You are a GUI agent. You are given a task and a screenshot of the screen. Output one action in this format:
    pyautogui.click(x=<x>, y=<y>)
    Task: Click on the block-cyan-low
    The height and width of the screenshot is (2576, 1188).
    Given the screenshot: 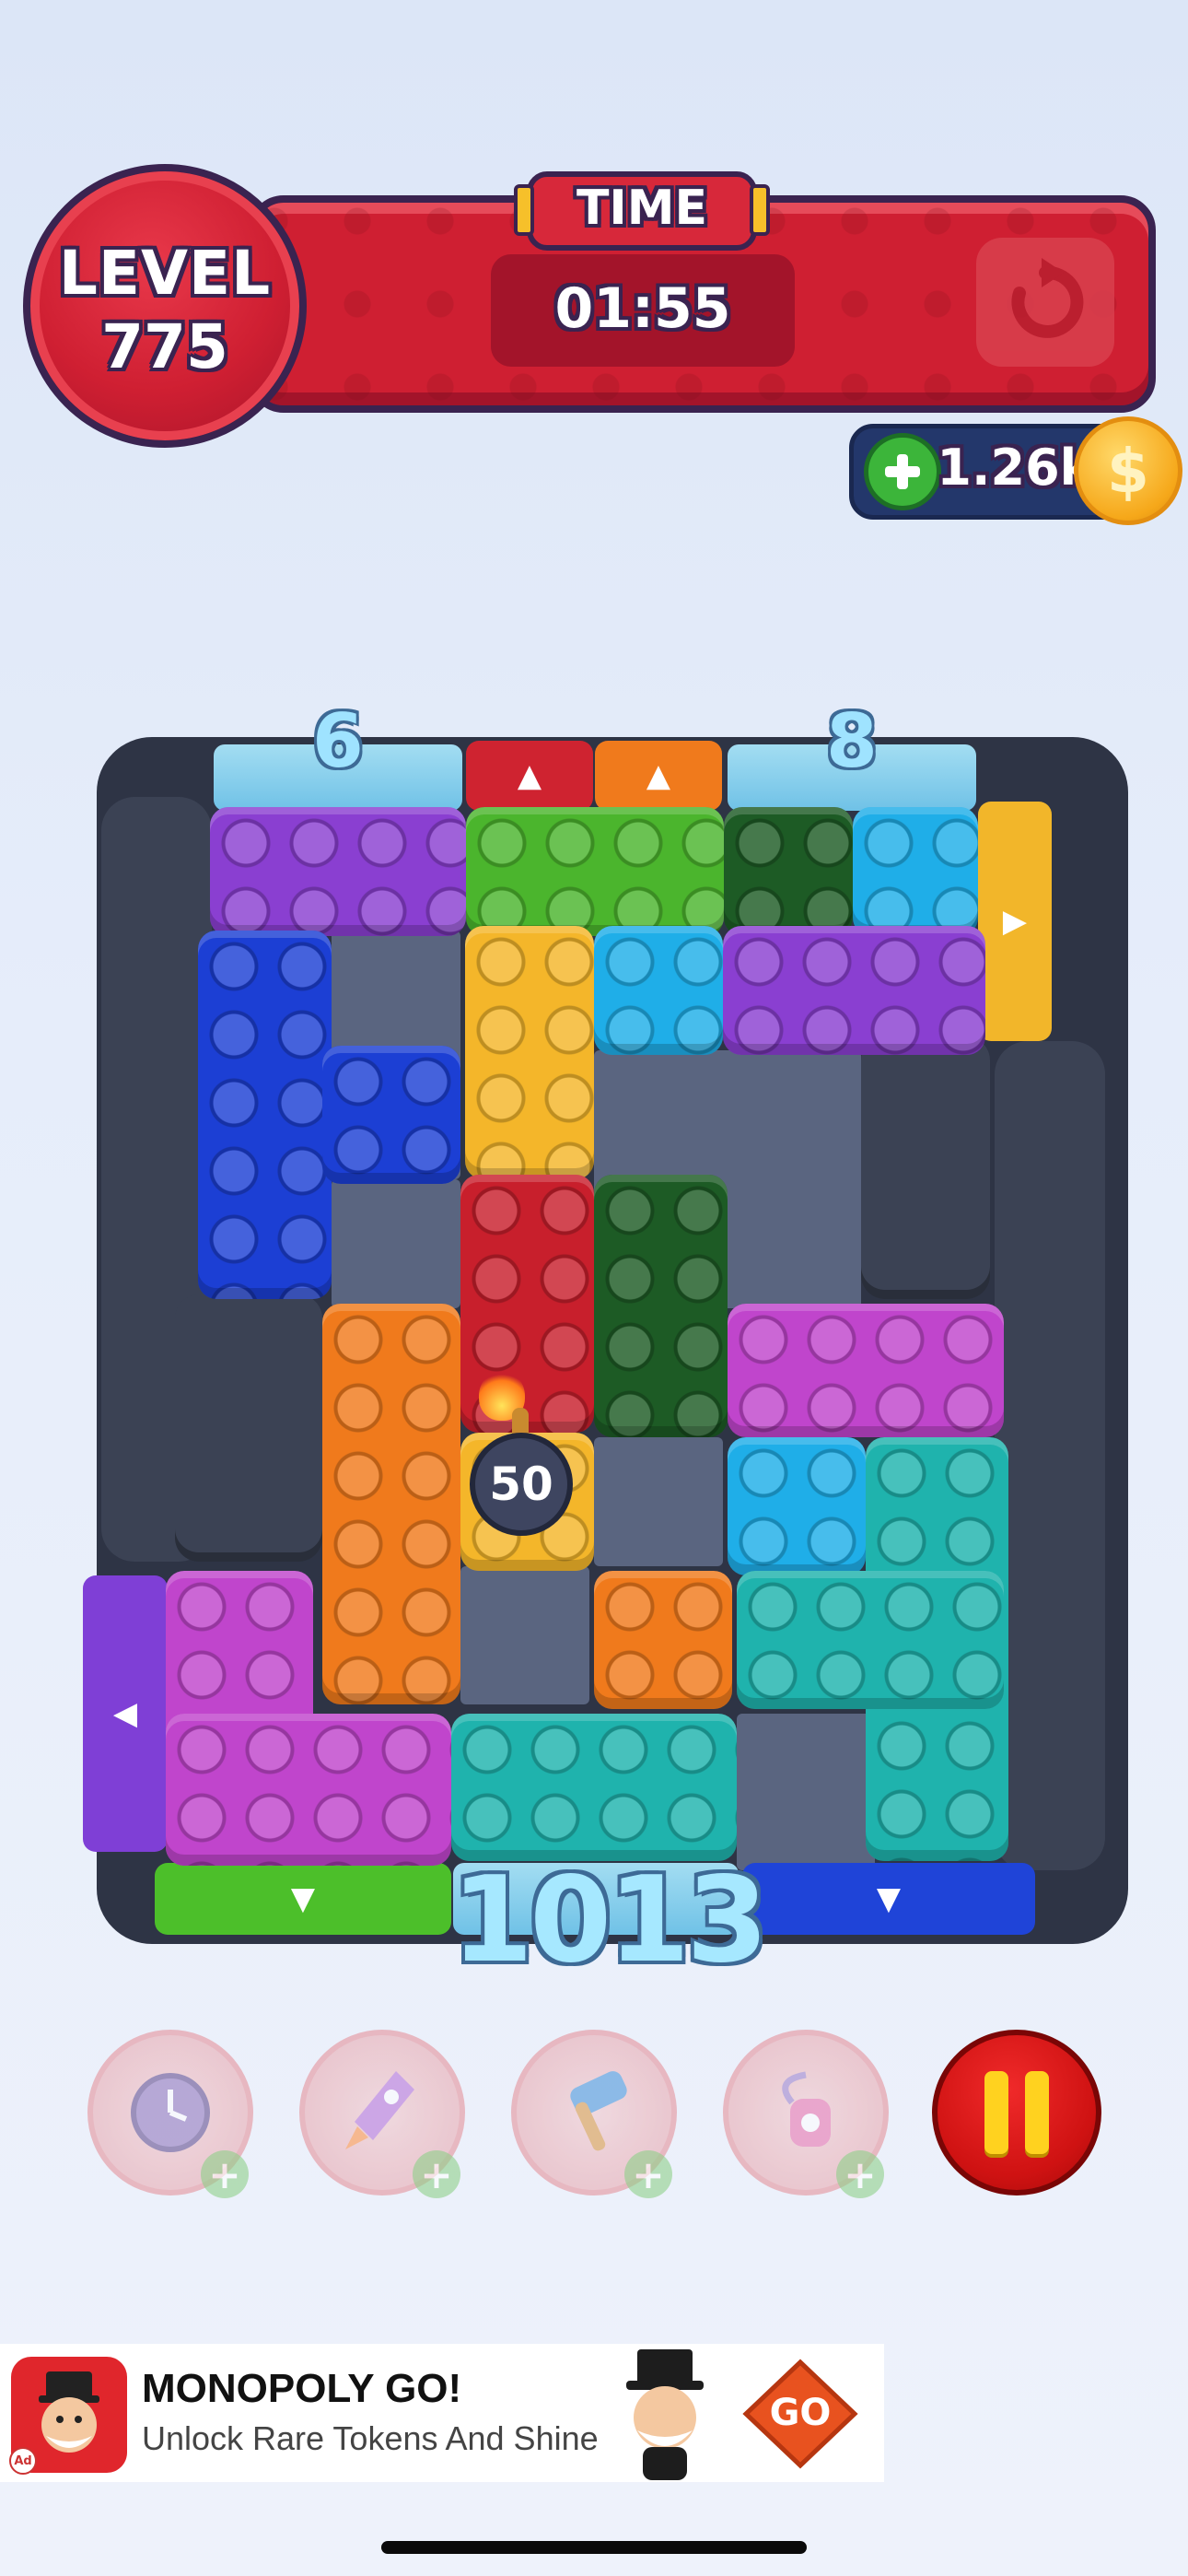 What is the action you would take?
    pyautogui.click(x=797, y=1506)
    